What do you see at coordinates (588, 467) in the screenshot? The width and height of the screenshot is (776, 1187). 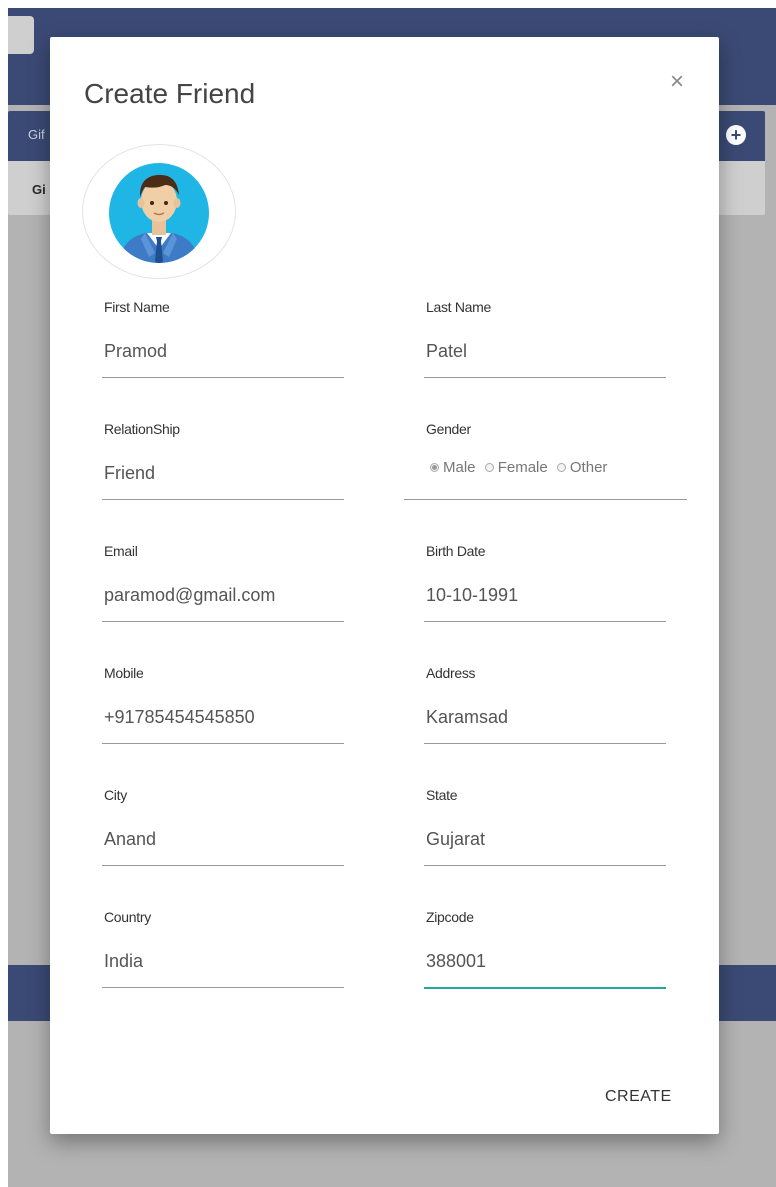 I see `gender-other-label: Other` at bounding box center [588, 467].